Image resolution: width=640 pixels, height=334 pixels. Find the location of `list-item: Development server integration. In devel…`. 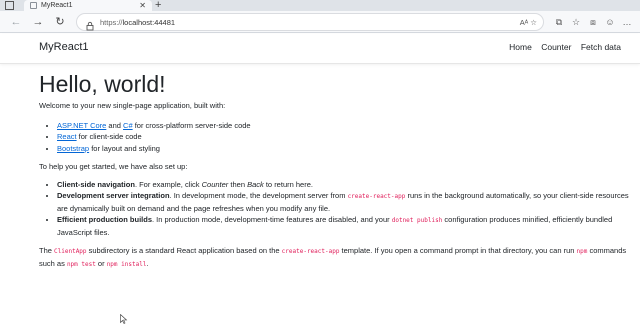

list-item: Development server integration. In devel… is located at coordinates (343, 202).